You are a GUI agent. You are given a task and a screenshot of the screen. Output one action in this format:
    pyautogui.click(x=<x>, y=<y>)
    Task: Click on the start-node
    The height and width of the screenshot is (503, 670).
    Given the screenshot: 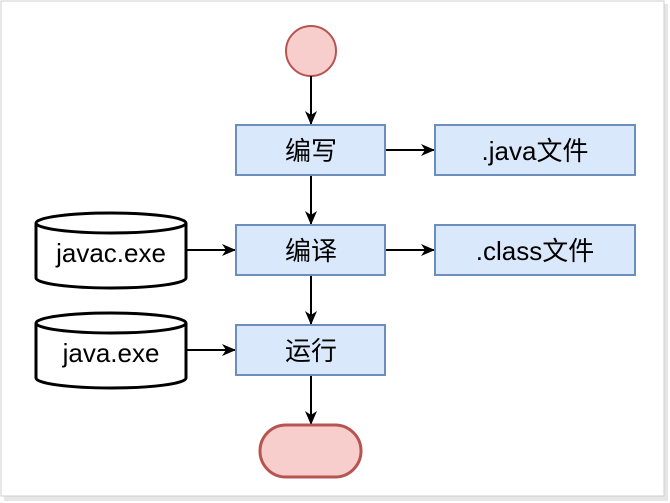 What is the action you would take?
    pyautogui.click(x=311, y=51)
    